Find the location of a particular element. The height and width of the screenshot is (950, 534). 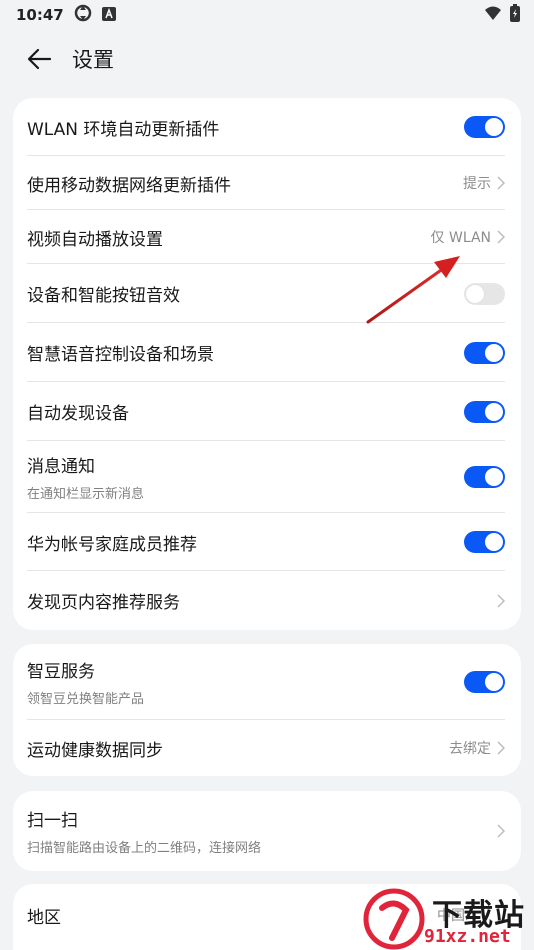

row-auto-discover: 自动发现设备 is located at coordinates (267, 411).